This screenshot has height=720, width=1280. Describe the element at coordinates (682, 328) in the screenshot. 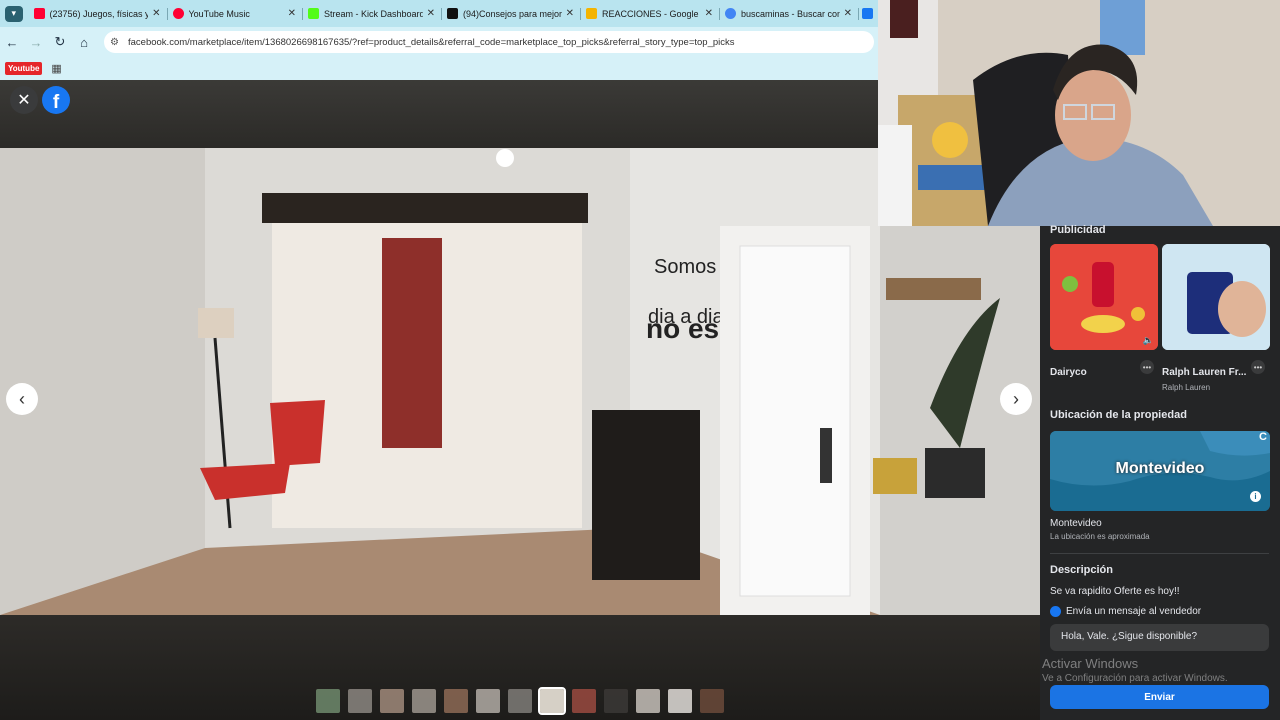

I see `svg-text: no es` at that location.